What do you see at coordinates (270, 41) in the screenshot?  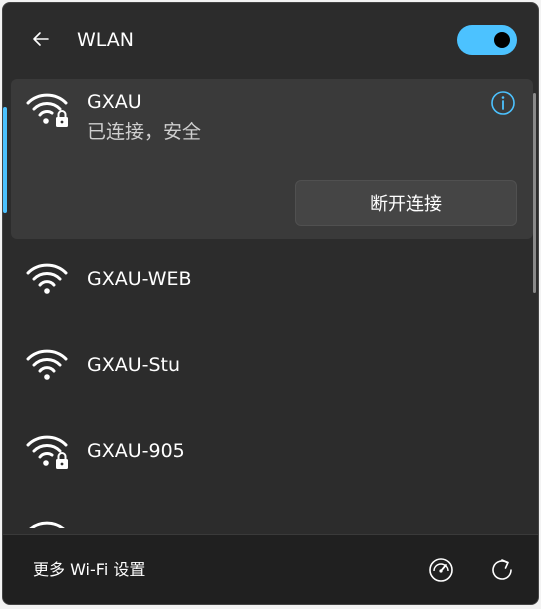 I see `flyout-header: WLAN` at bounding box center [270, 41].